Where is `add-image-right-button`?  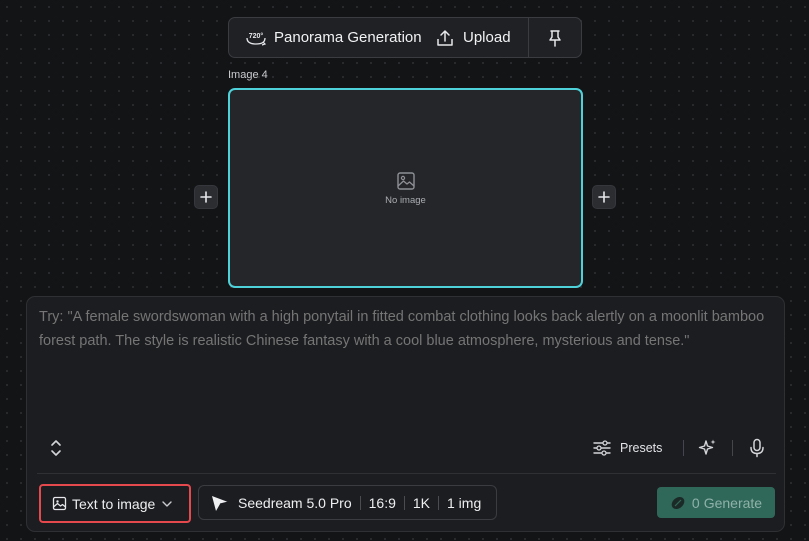
add-image-right-button is located at coordinates (604, 197).